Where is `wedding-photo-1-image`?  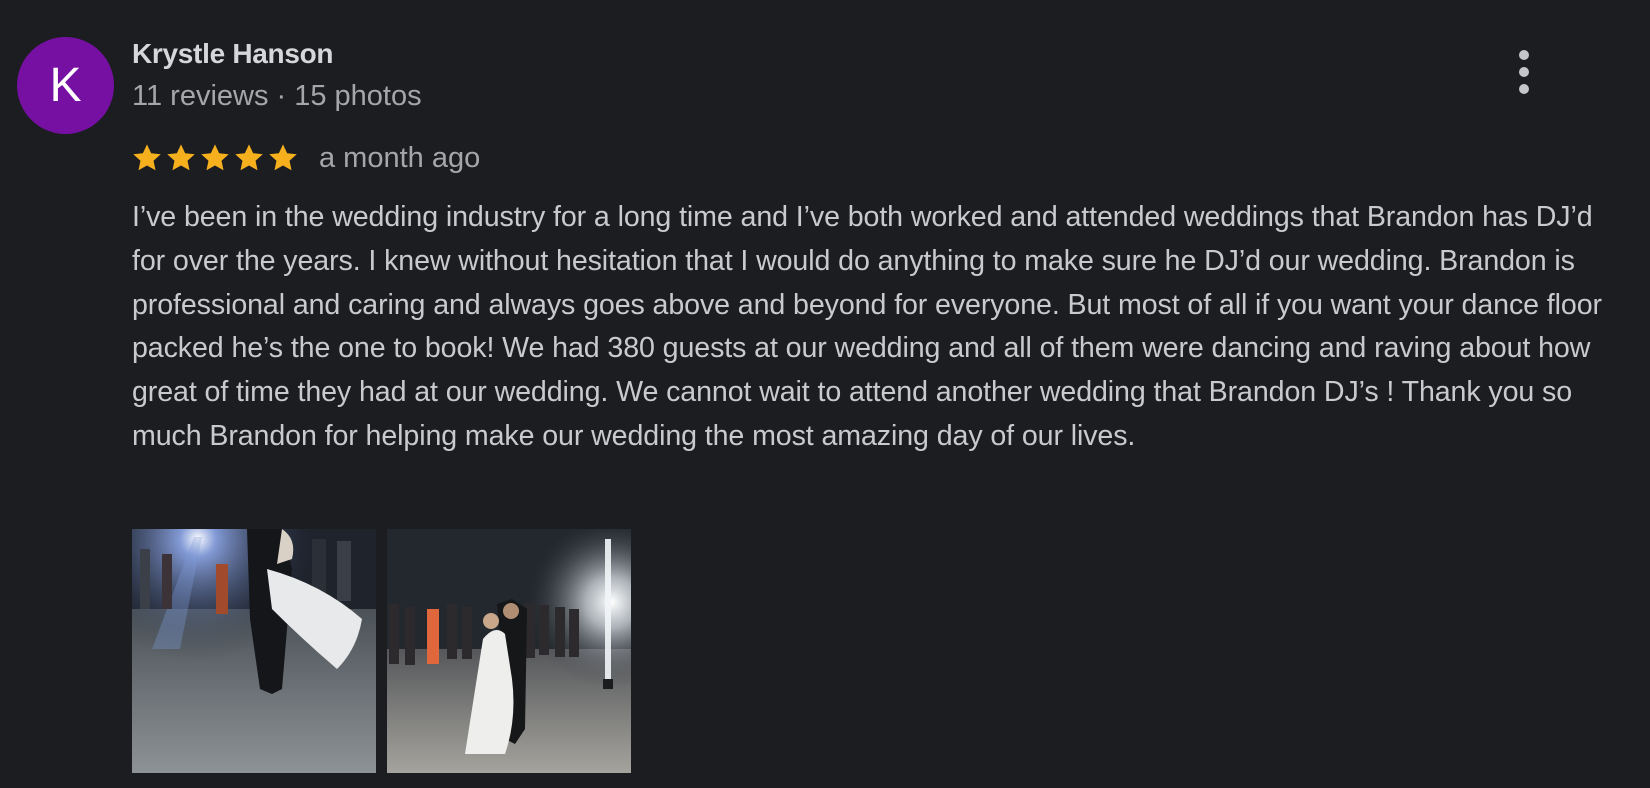
wedding-photo-1-image is located at coordinates (254, 651).